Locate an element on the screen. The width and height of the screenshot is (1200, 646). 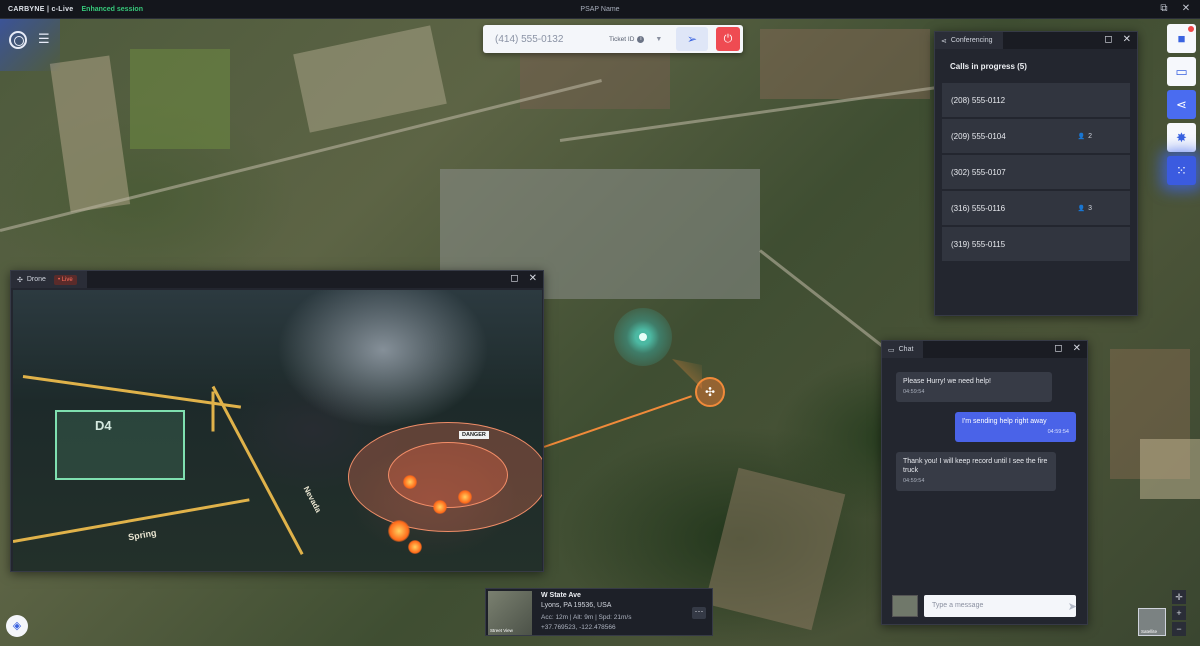
more-options-button: ··· is located at coordinates (699, 613).